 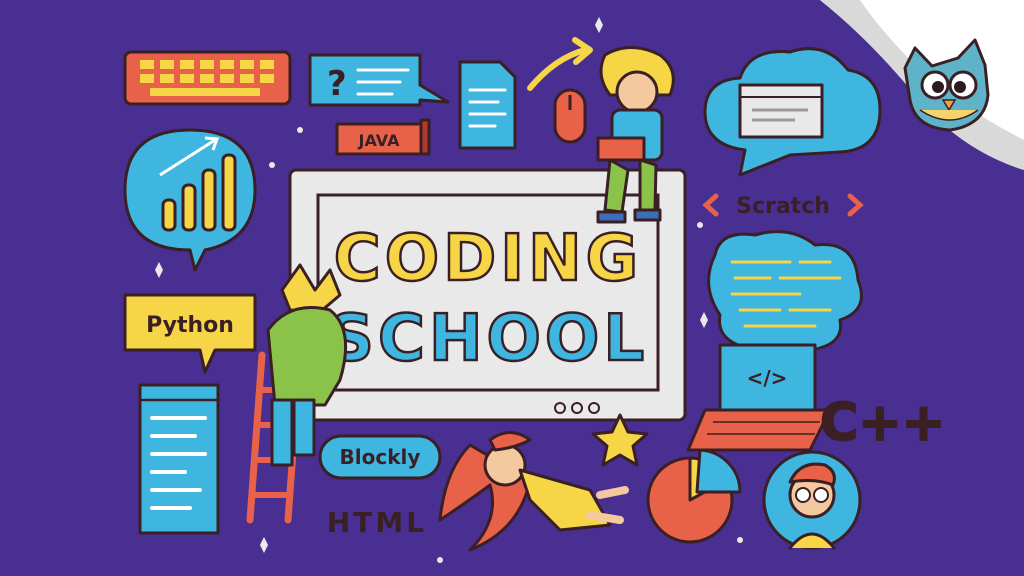 I want to click on python-label: Python, so click(x=190, y=333).